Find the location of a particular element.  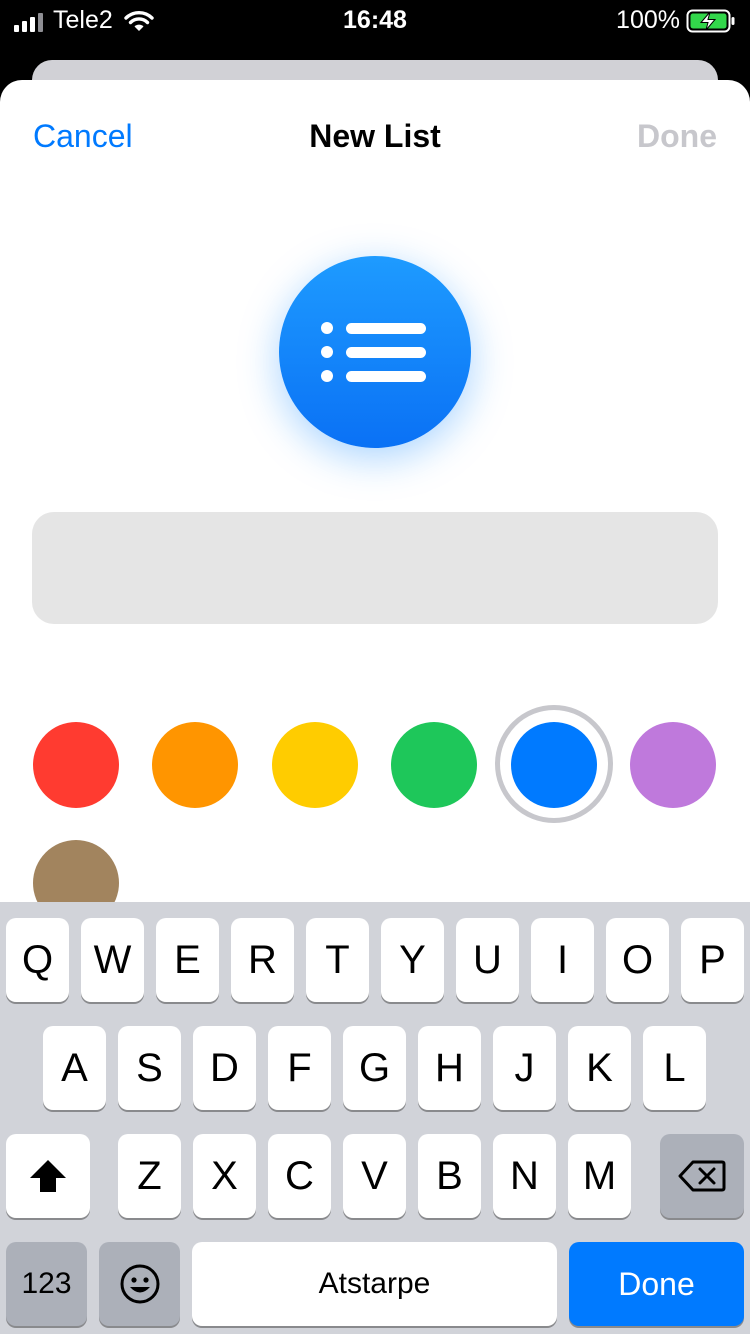

status-bar: Tele2 16:48 100% is located at coordinates (375, 20).